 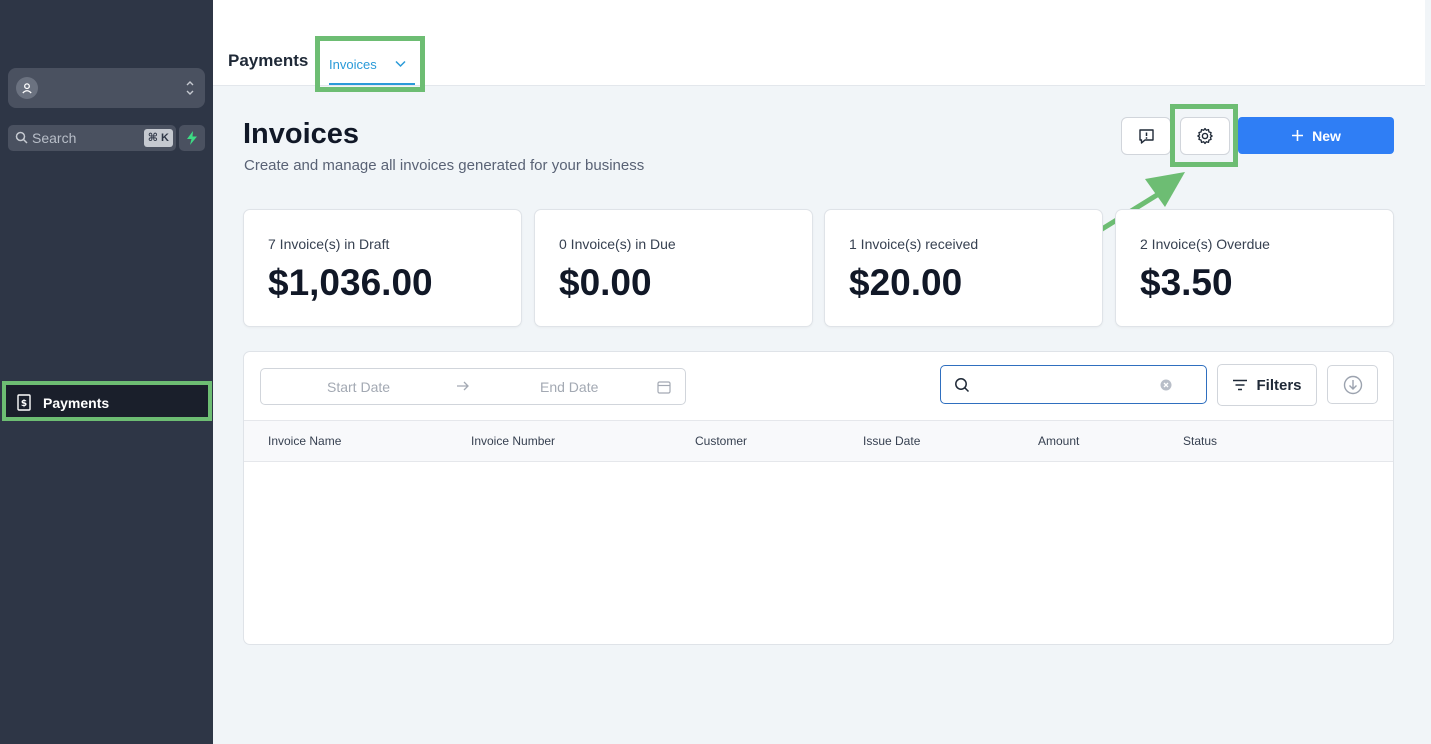 What do you see at coordinates (76, 403) in the screenshot?
I see `sidebar-item-label: Payments` at bounding box center [76, 403].